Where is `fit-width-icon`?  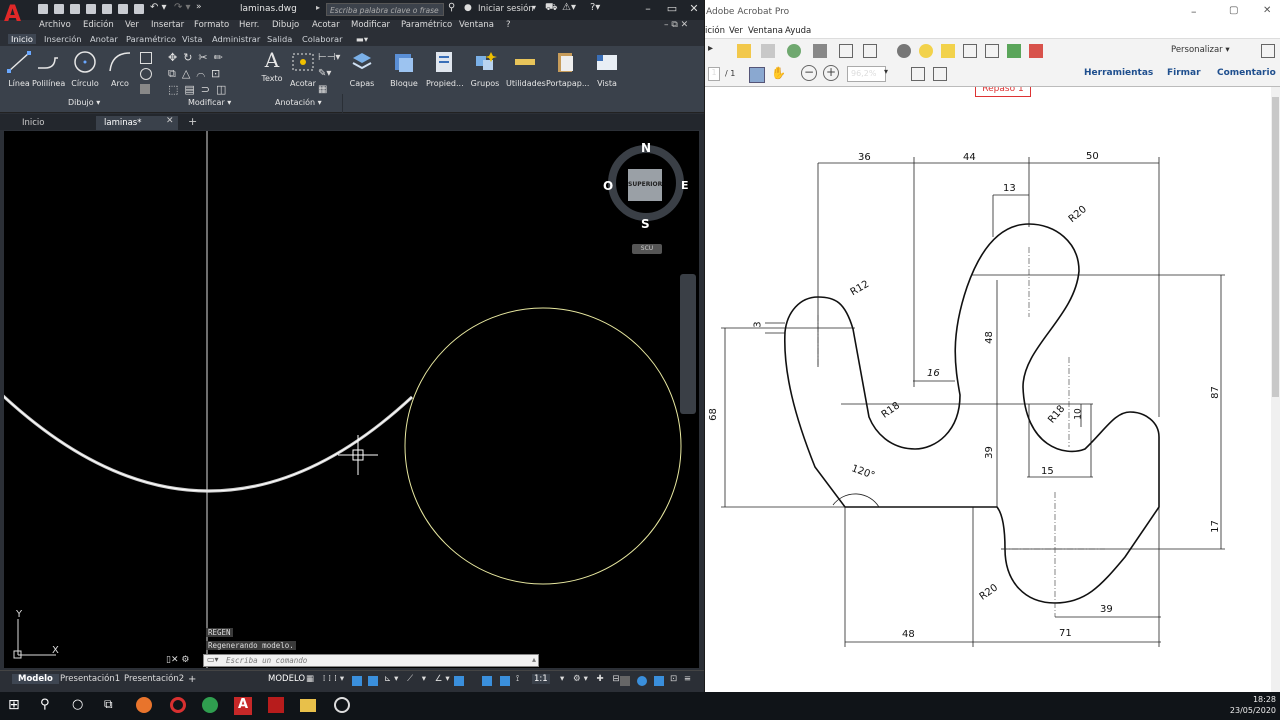 fit-width-icon is located at coordinates (940, 74).